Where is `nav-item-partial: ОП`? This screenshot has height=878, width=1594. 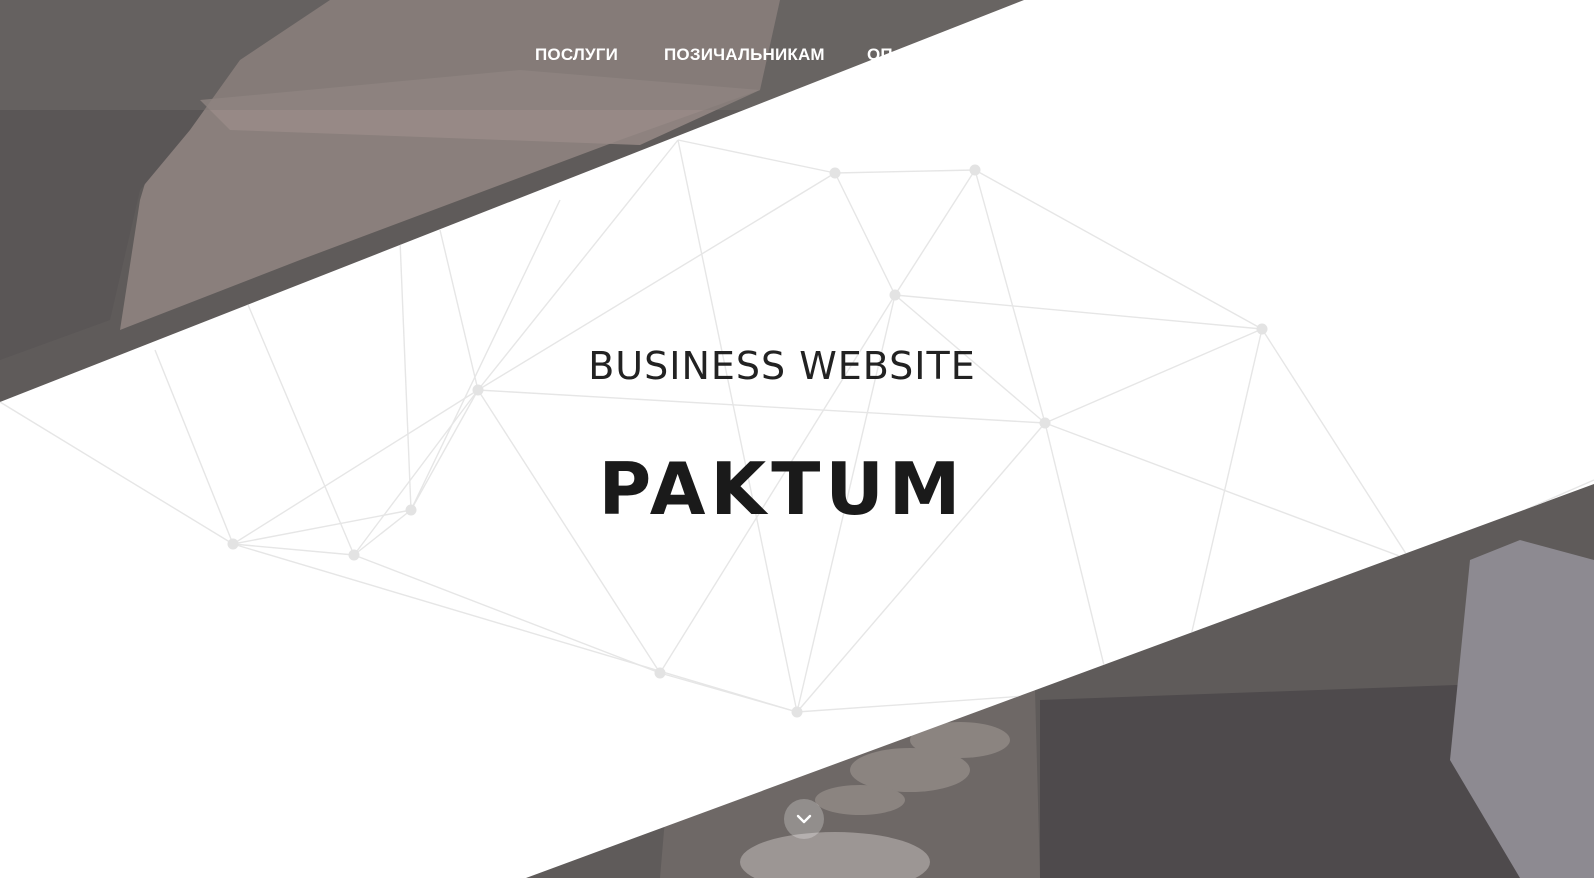 nav-item-partial: ОП is located at coordinates (891, 55).